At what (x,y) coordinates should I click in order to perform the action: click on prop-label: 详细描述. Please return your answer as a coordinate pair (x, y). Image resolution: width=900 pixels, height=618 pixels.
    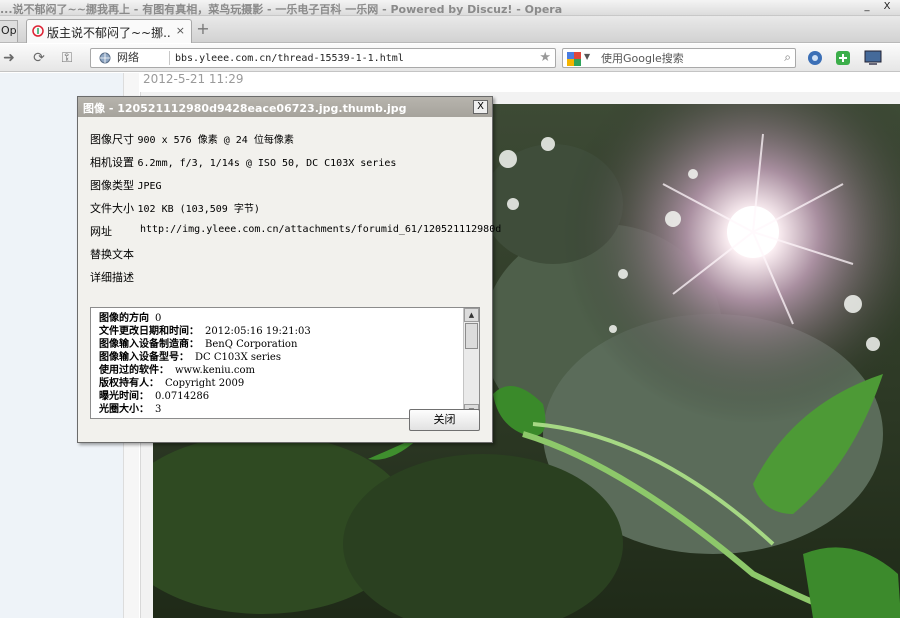
    Looking at the image, I should click on (112, 277).